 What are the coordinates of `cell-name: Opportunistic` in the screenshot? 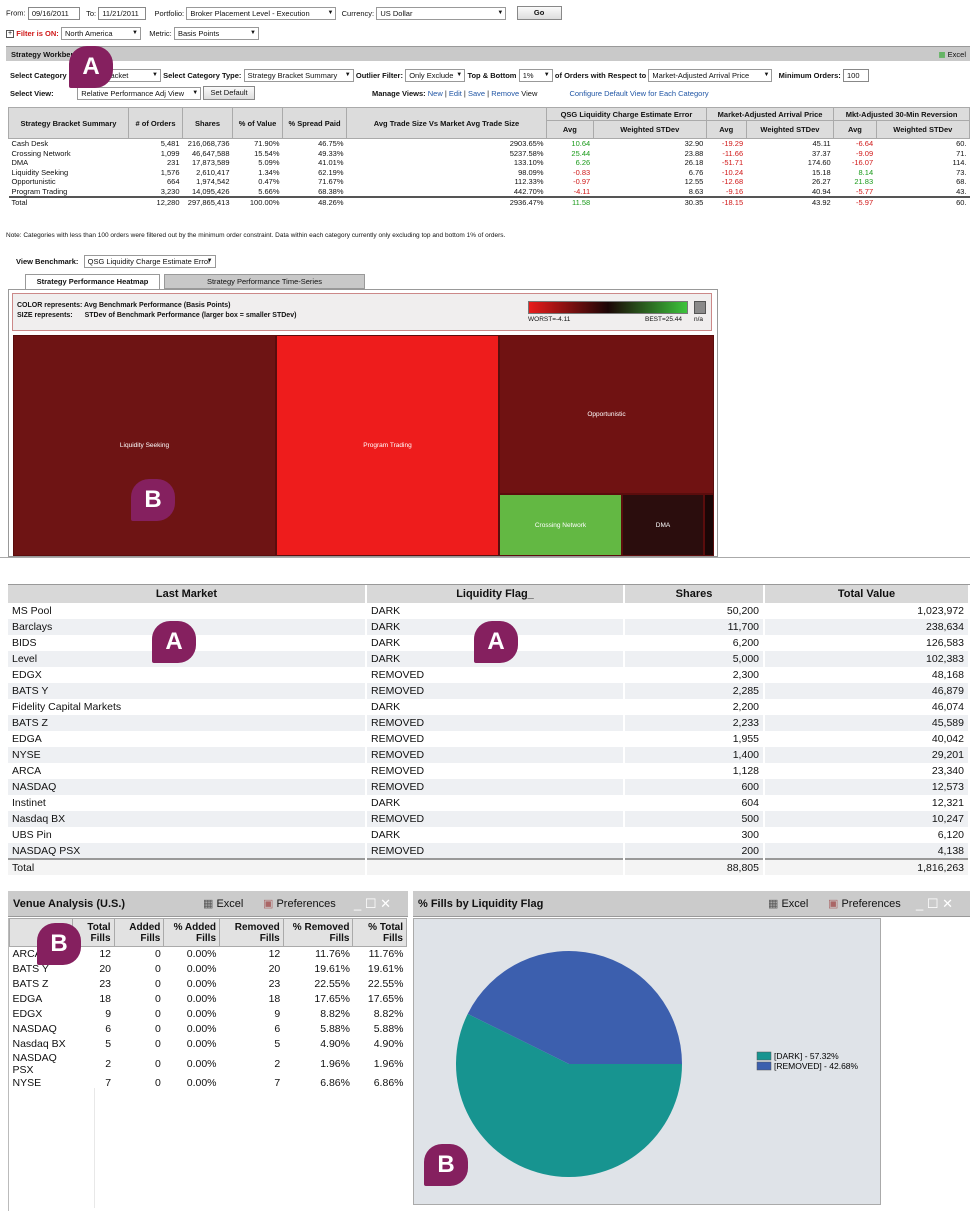 It's located at (33, 181).